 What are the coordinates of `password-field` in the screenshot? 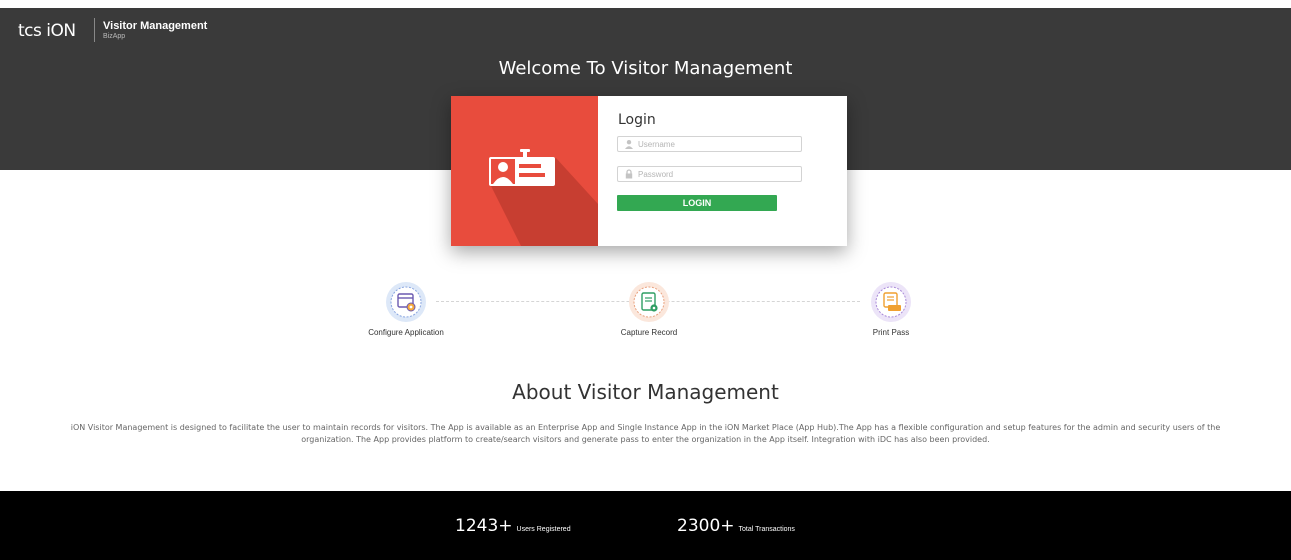 It's located at (709, 174).